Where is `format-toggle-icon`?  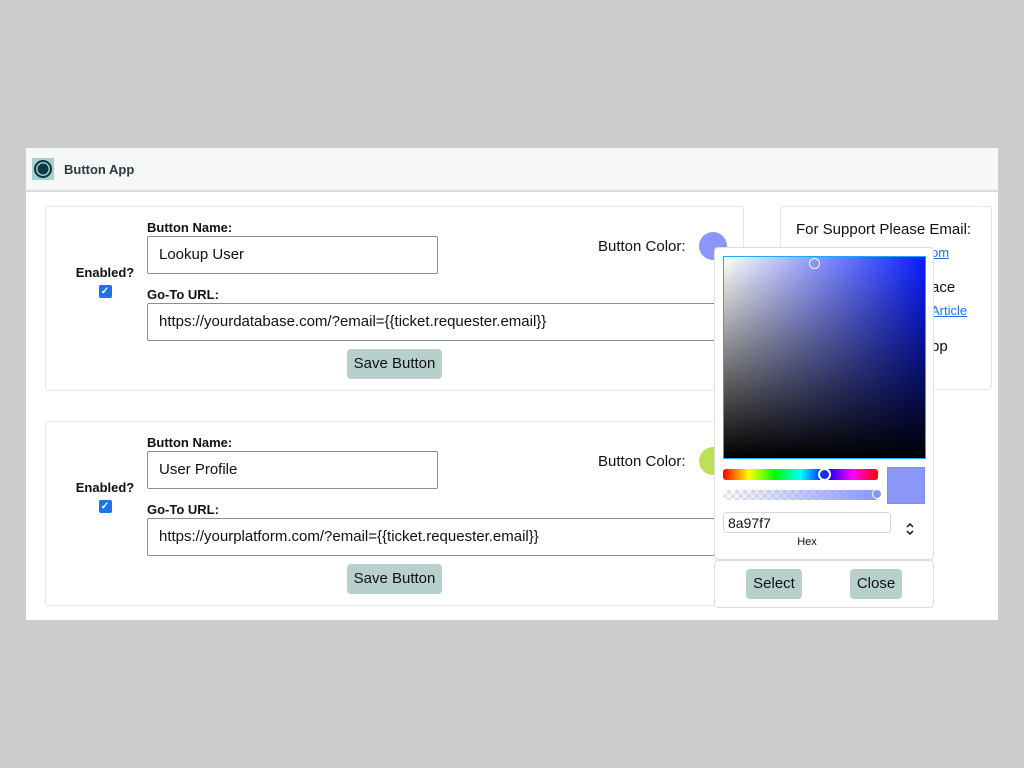
format-toggle-icon is located at coordinates (910, 530).